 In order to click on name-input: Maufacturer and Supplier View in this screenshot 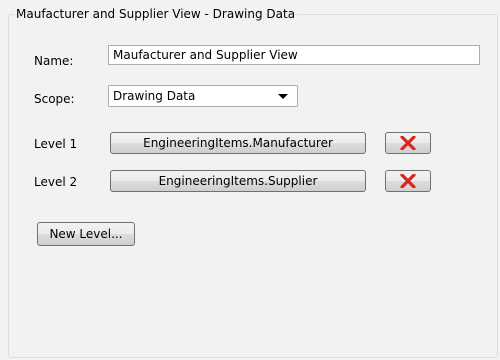, I will do `click(294, 55)`.